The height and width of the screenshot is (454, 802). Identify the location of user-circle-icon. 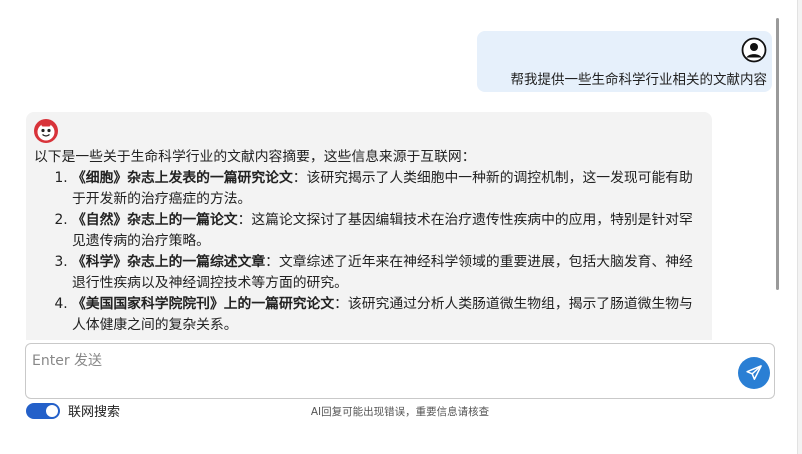
(754, 50).